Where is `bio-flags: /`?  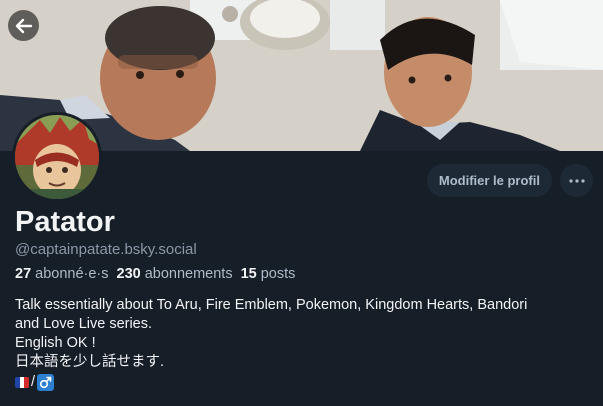 bio-flags: / is located at coordinates (305, 382).